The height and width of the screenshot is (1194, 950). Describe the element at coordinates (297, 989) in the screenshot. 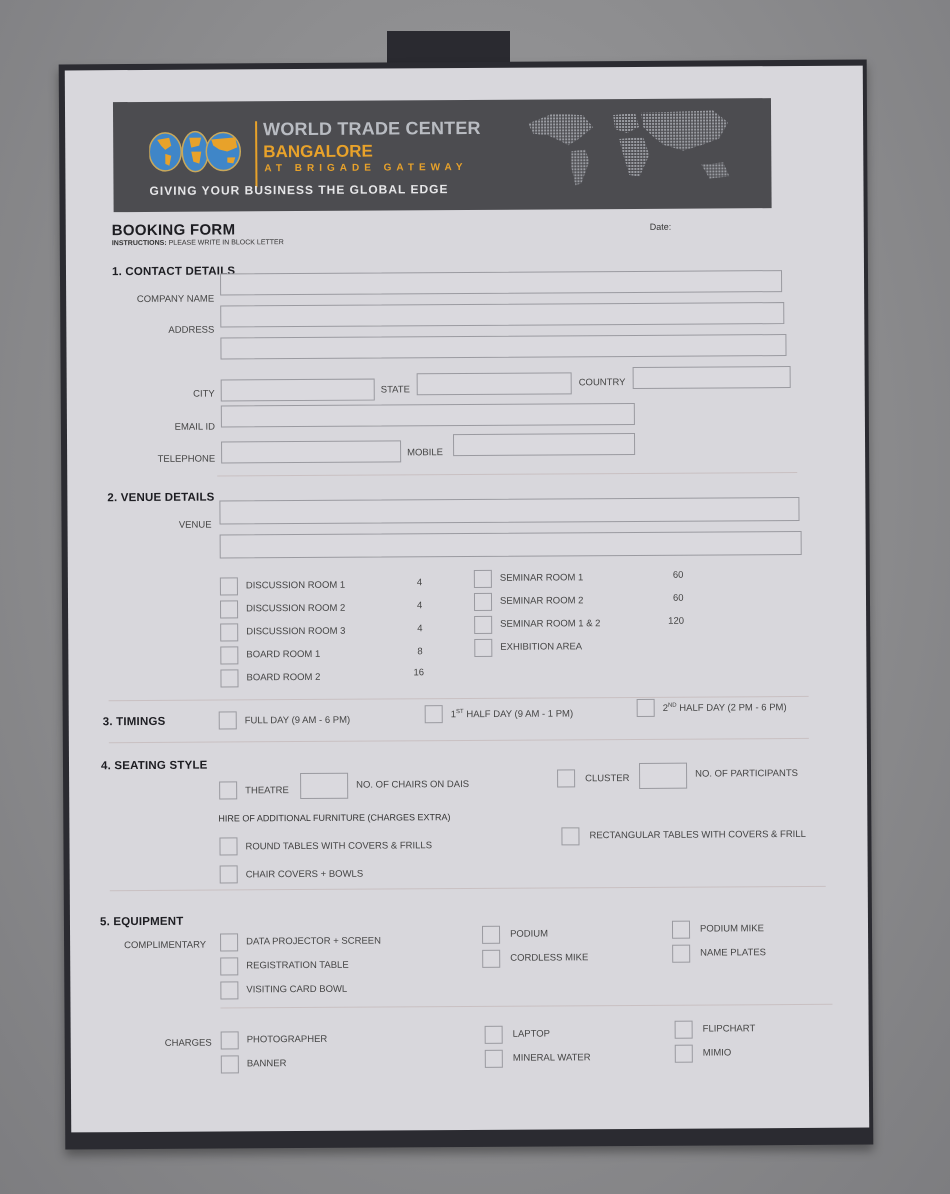

I see `equipment-option: VISITING CARD BOWL` at that location.